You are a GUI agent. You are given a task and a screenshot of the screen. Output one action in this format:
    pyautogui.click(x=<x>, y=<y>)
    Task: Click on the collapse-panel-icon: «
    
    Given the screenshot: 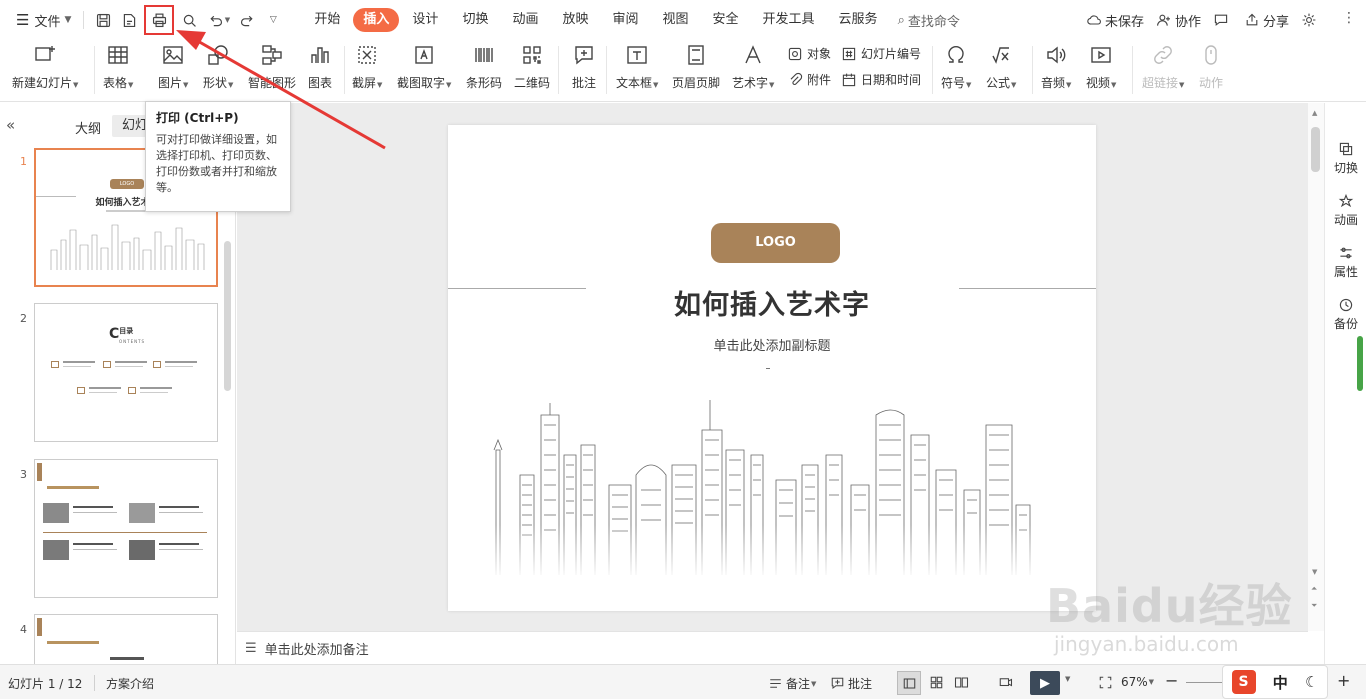 What is the action you would take?
    pyautogui.click(x=10, y=125)
    